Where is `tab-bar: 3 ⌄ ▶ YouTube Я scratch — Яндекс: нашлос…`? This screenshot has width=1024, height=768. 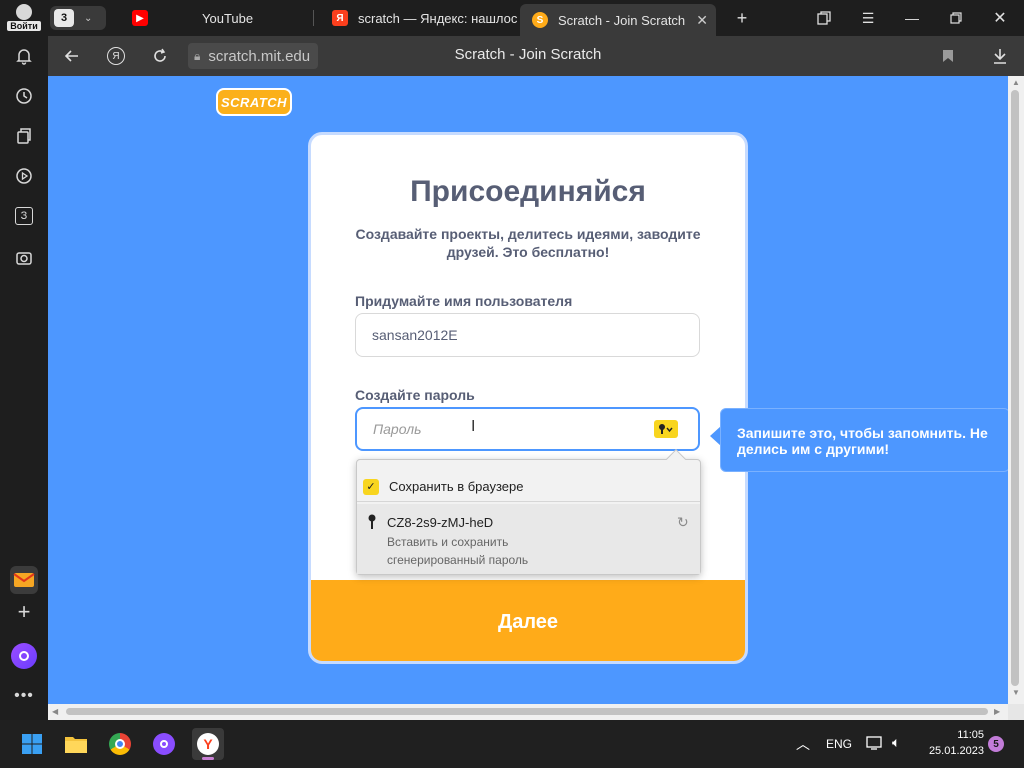
tab-bar: 3 ⌄ ▶ YouTube Я scratch — Яндекс: нашлос… is located at coordinates (536, 18).